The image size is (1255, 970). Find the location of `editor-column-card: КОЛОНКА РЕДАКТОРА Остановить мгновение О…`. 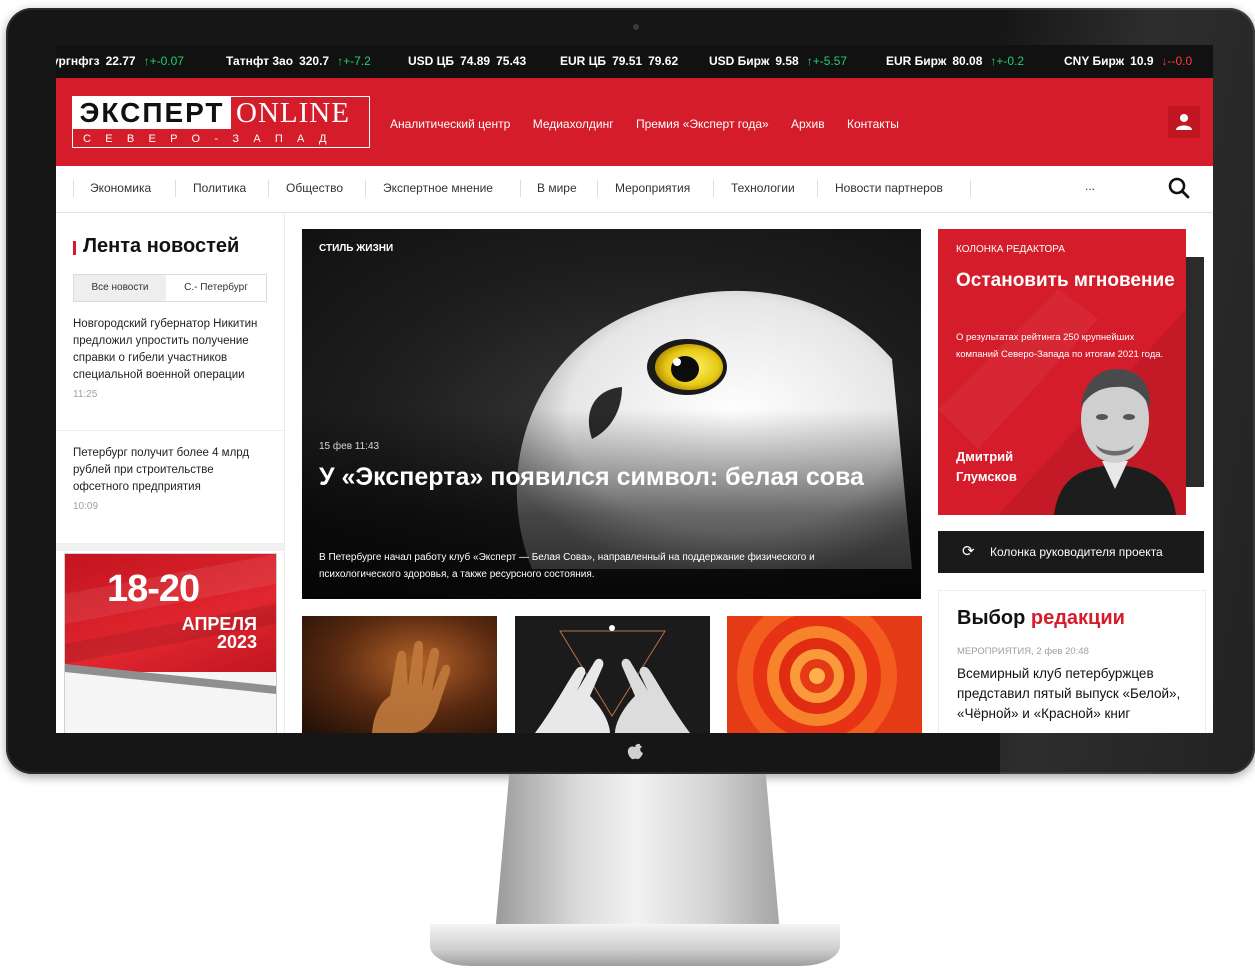

editor-column-card: КОЛОНКА РЕДАКТОРА Остановить мгновение О… is located at coordinates (1062, 372).